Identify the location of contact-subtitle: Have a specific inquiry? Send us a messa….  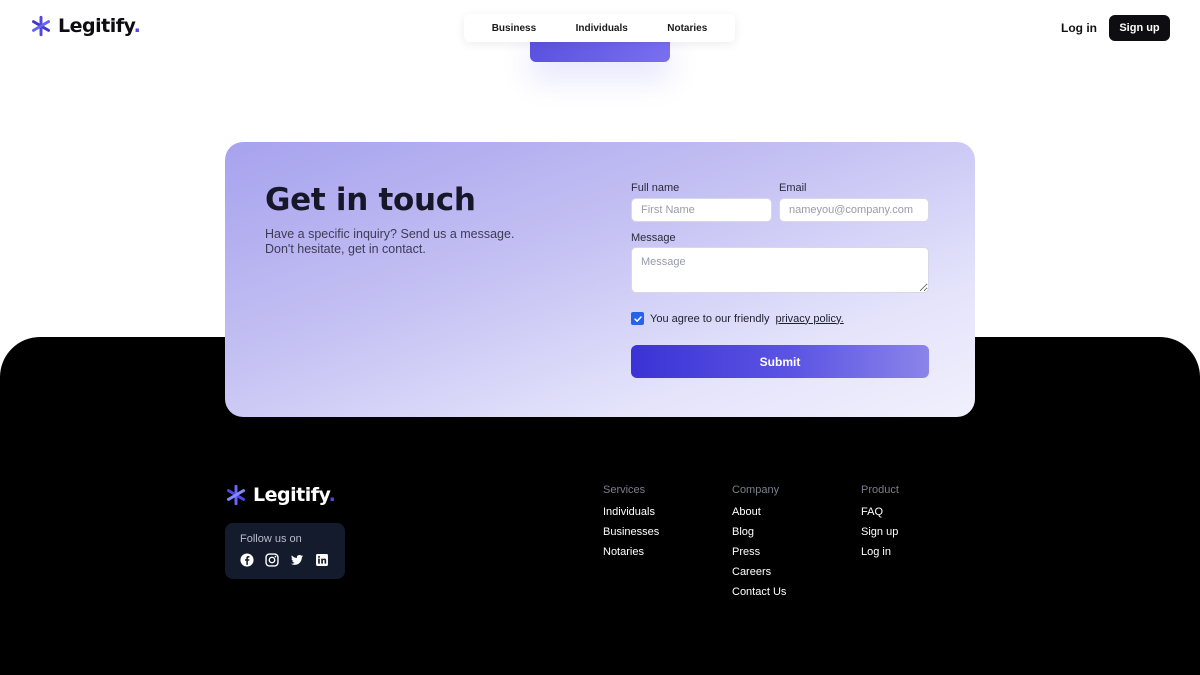
(390, 241).